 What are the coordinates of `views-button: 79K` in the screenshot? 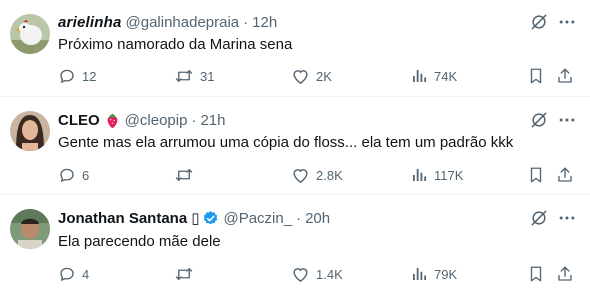 It's located at (433, 274).